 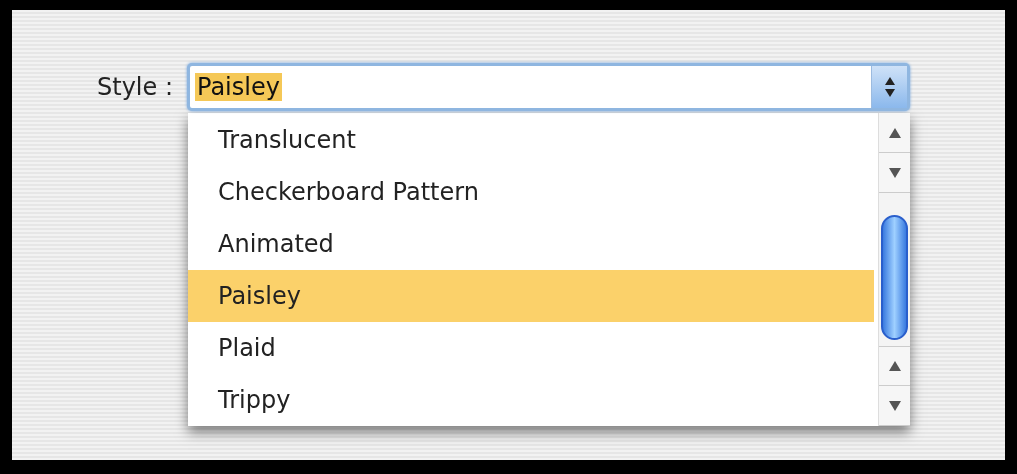 I want to click on list-option: Animated, so click(x=531, y=244).